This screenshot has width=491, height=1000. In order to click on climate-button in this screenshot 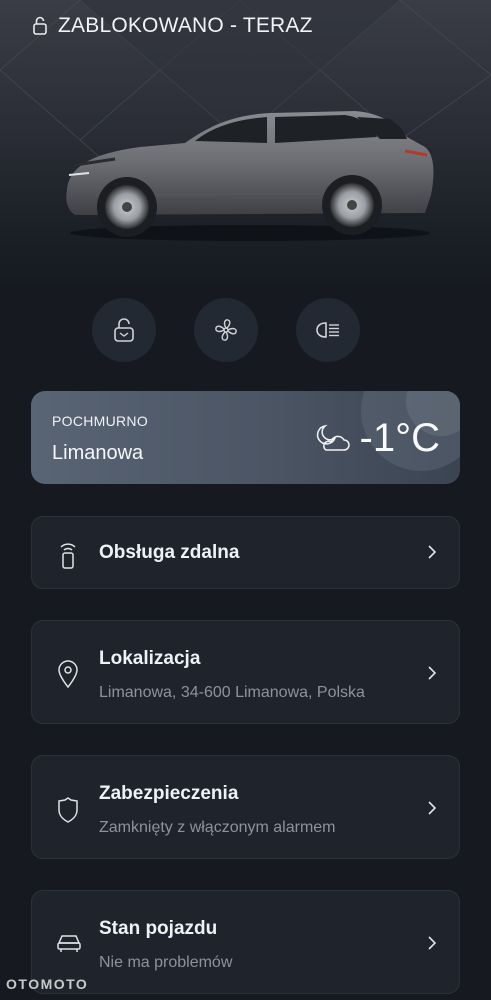, I will do `click(226, 330)`.